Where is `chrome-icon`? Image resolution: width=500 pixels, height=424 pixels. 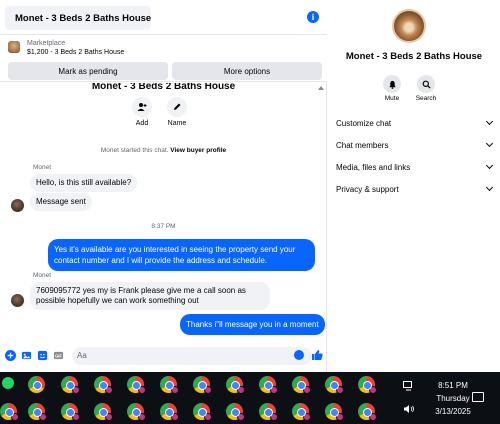
chrome-icon is located at coordinates (36, 384).